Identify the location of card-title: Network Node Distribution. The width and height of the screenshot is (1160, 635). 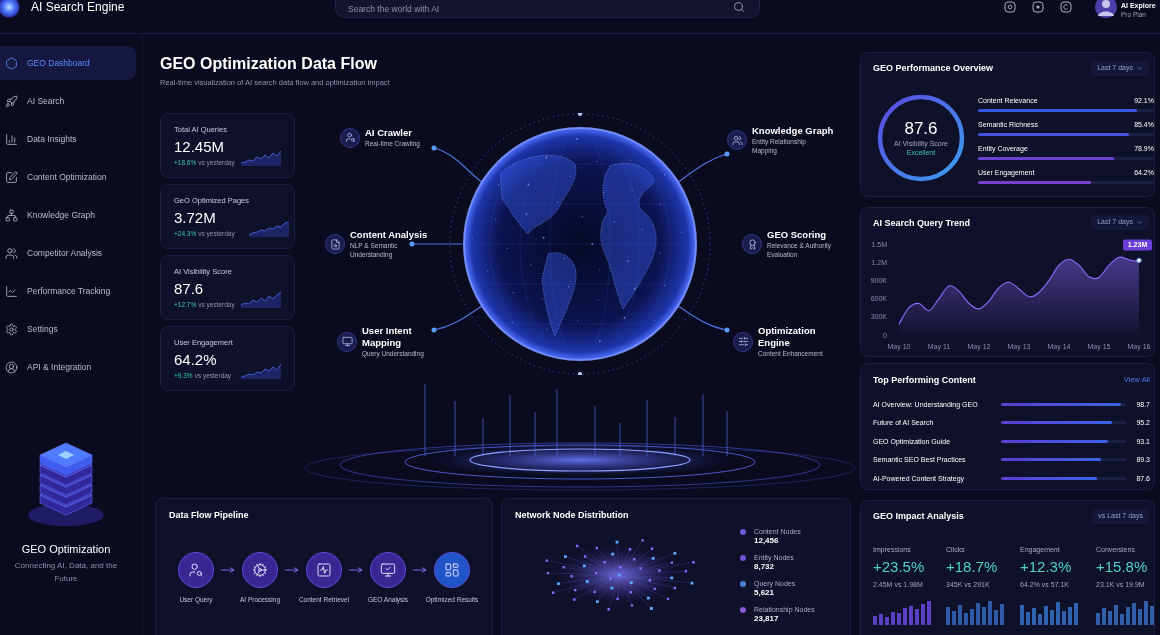
(572, 515).